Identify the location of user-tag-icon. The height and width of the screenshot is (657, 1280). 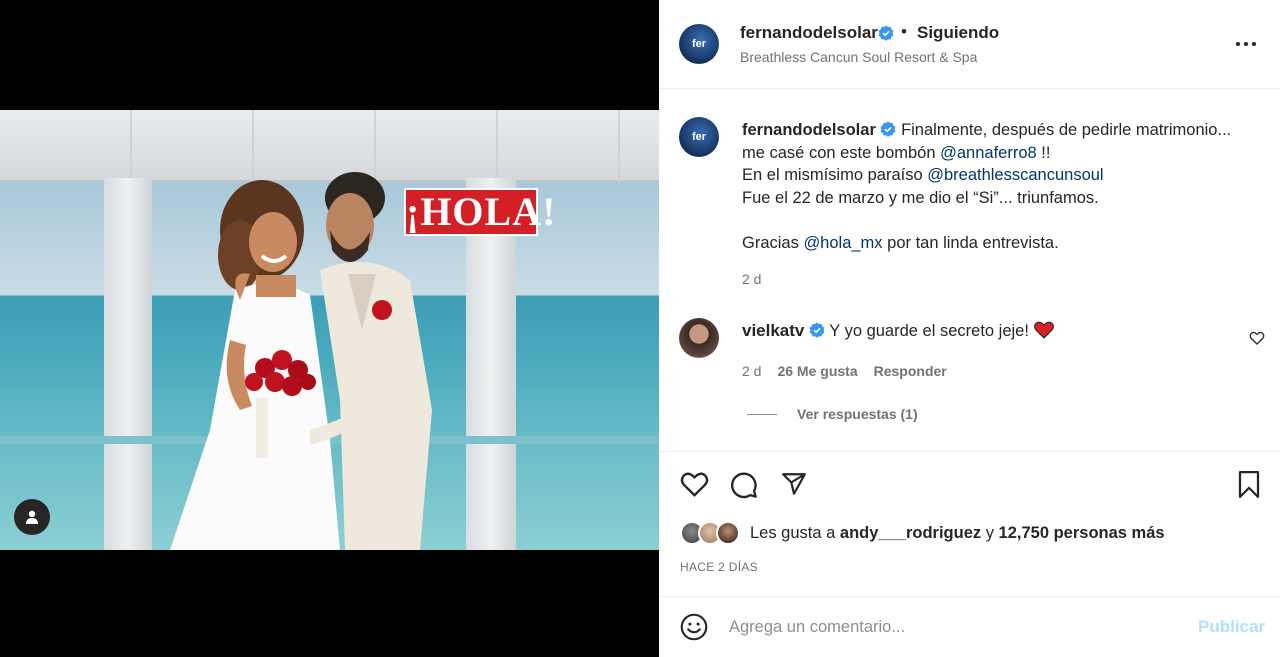
(32, 517).